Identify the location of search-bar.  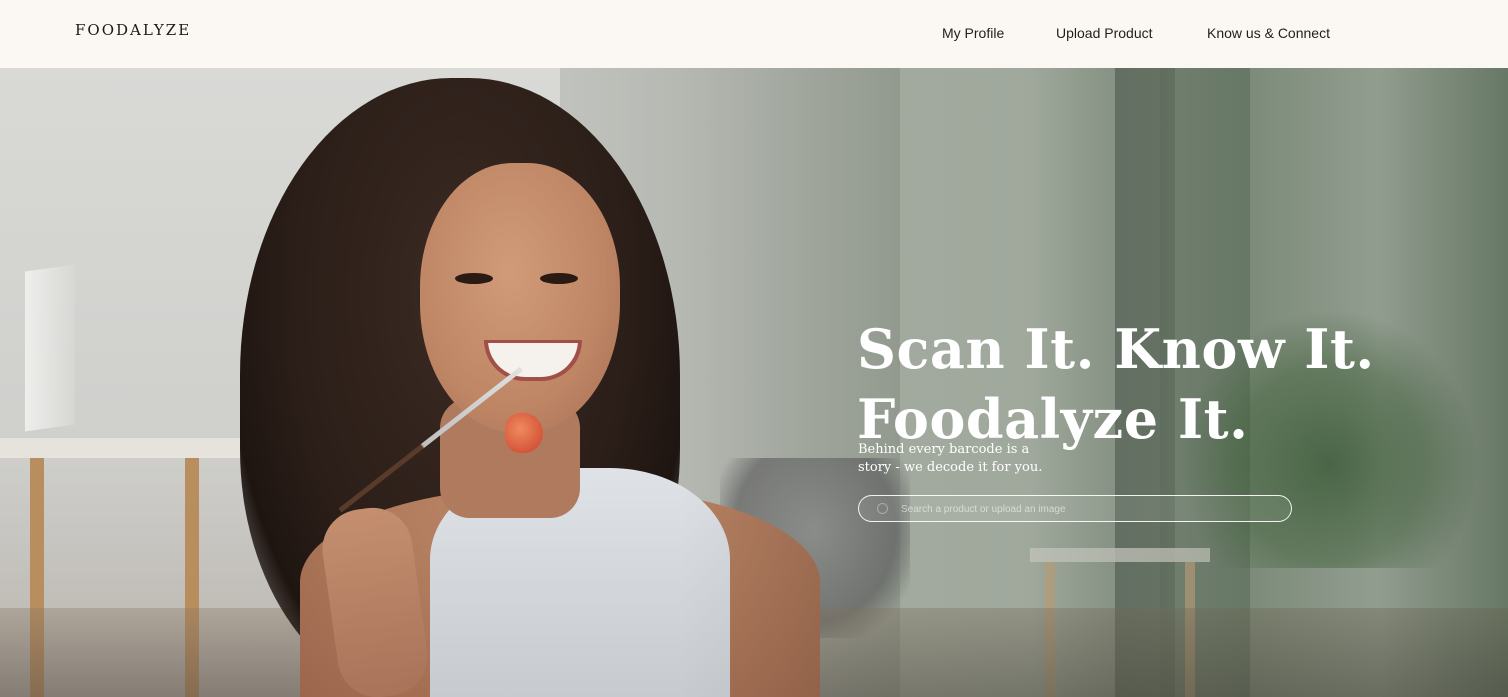
(1075, 508).